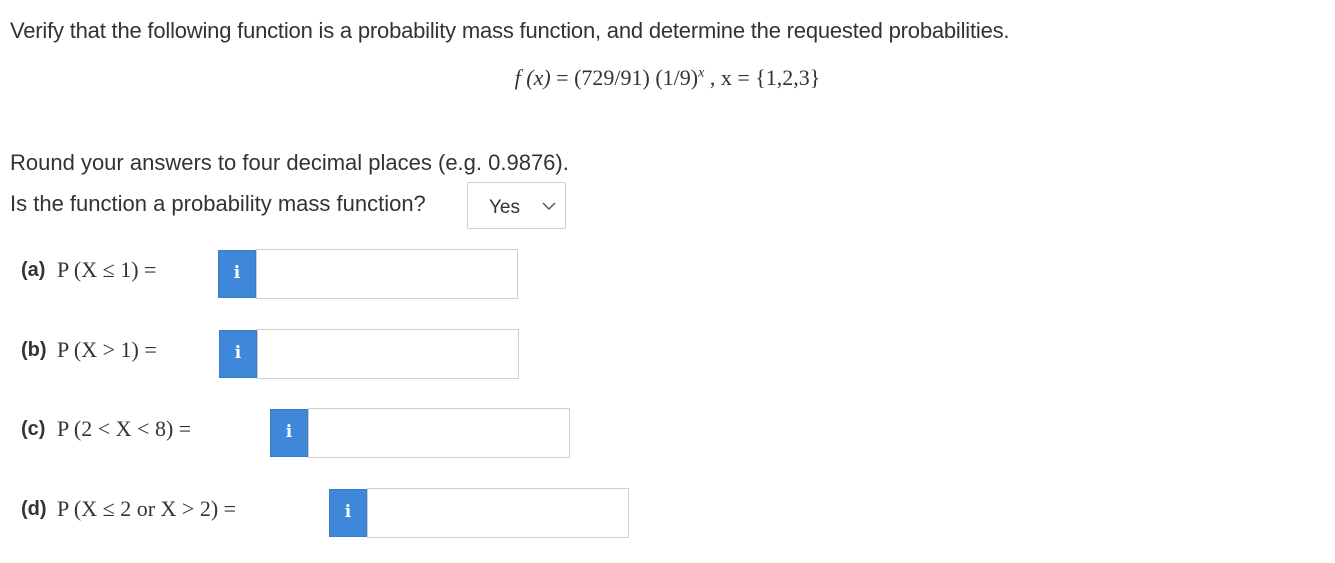 The width and height of the screenshot is (1335, 563). Describe the element at coordinates (765, 77) in the screenshot. I see `formula-domain: , x = {1,2,3}` at that location.